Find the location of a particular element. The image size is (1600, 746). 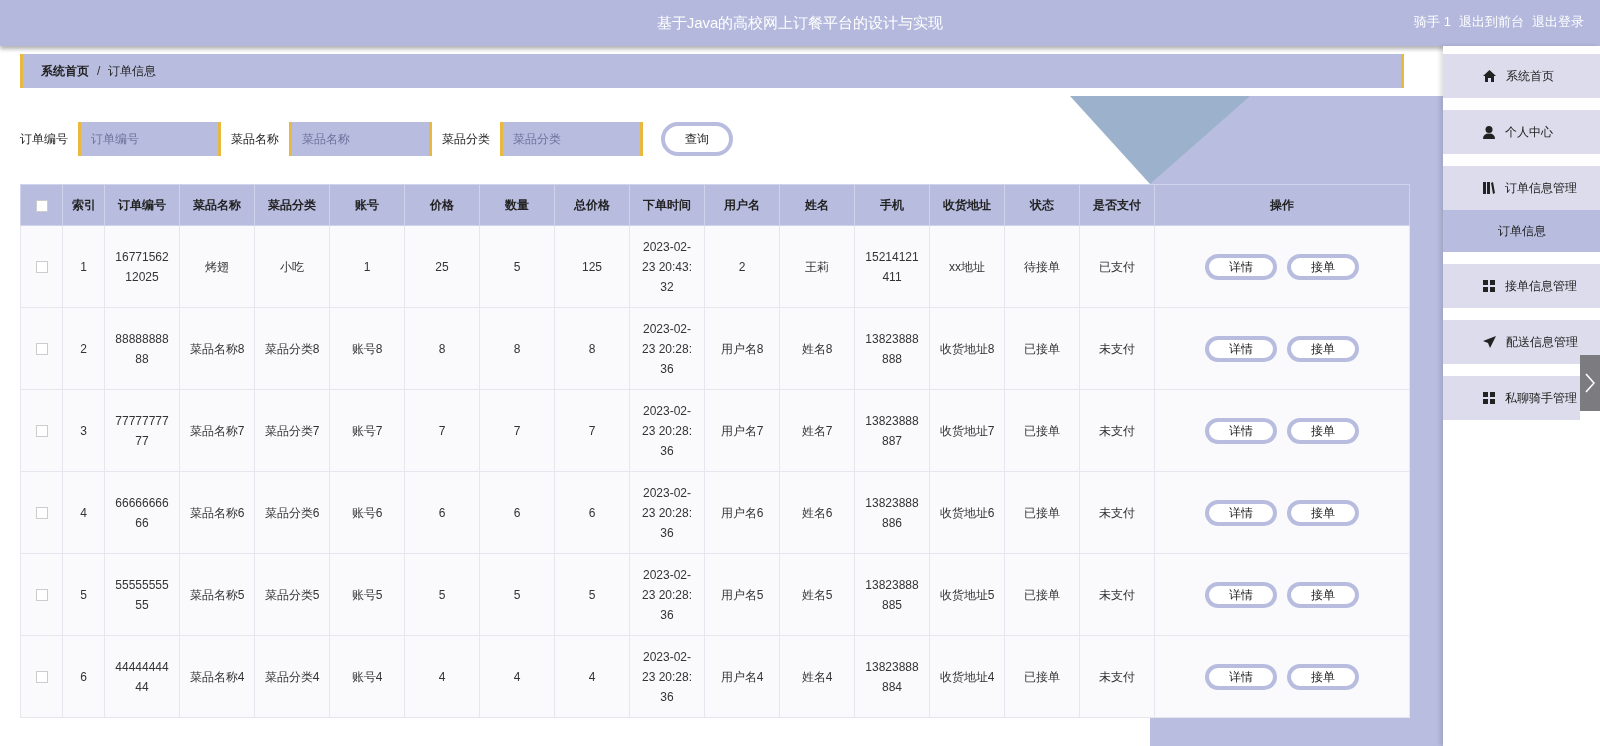

table-cell-text: 姓名4 is located at coordinates (817, 677).